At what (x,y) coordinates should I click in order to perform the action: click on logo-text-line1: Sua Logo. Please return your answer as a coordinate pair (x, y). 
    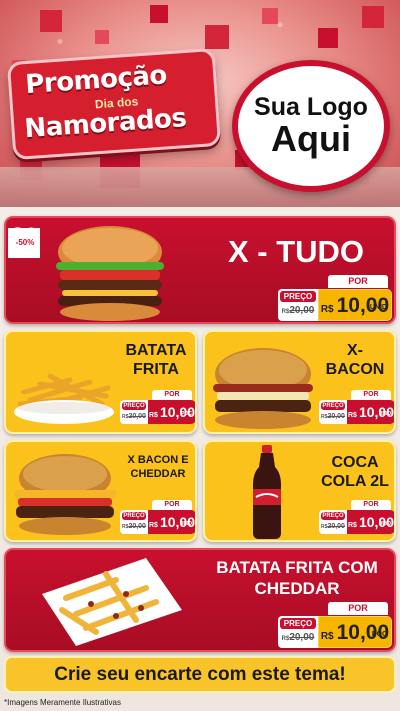
    Looking at the image, I should click on (311, 106).